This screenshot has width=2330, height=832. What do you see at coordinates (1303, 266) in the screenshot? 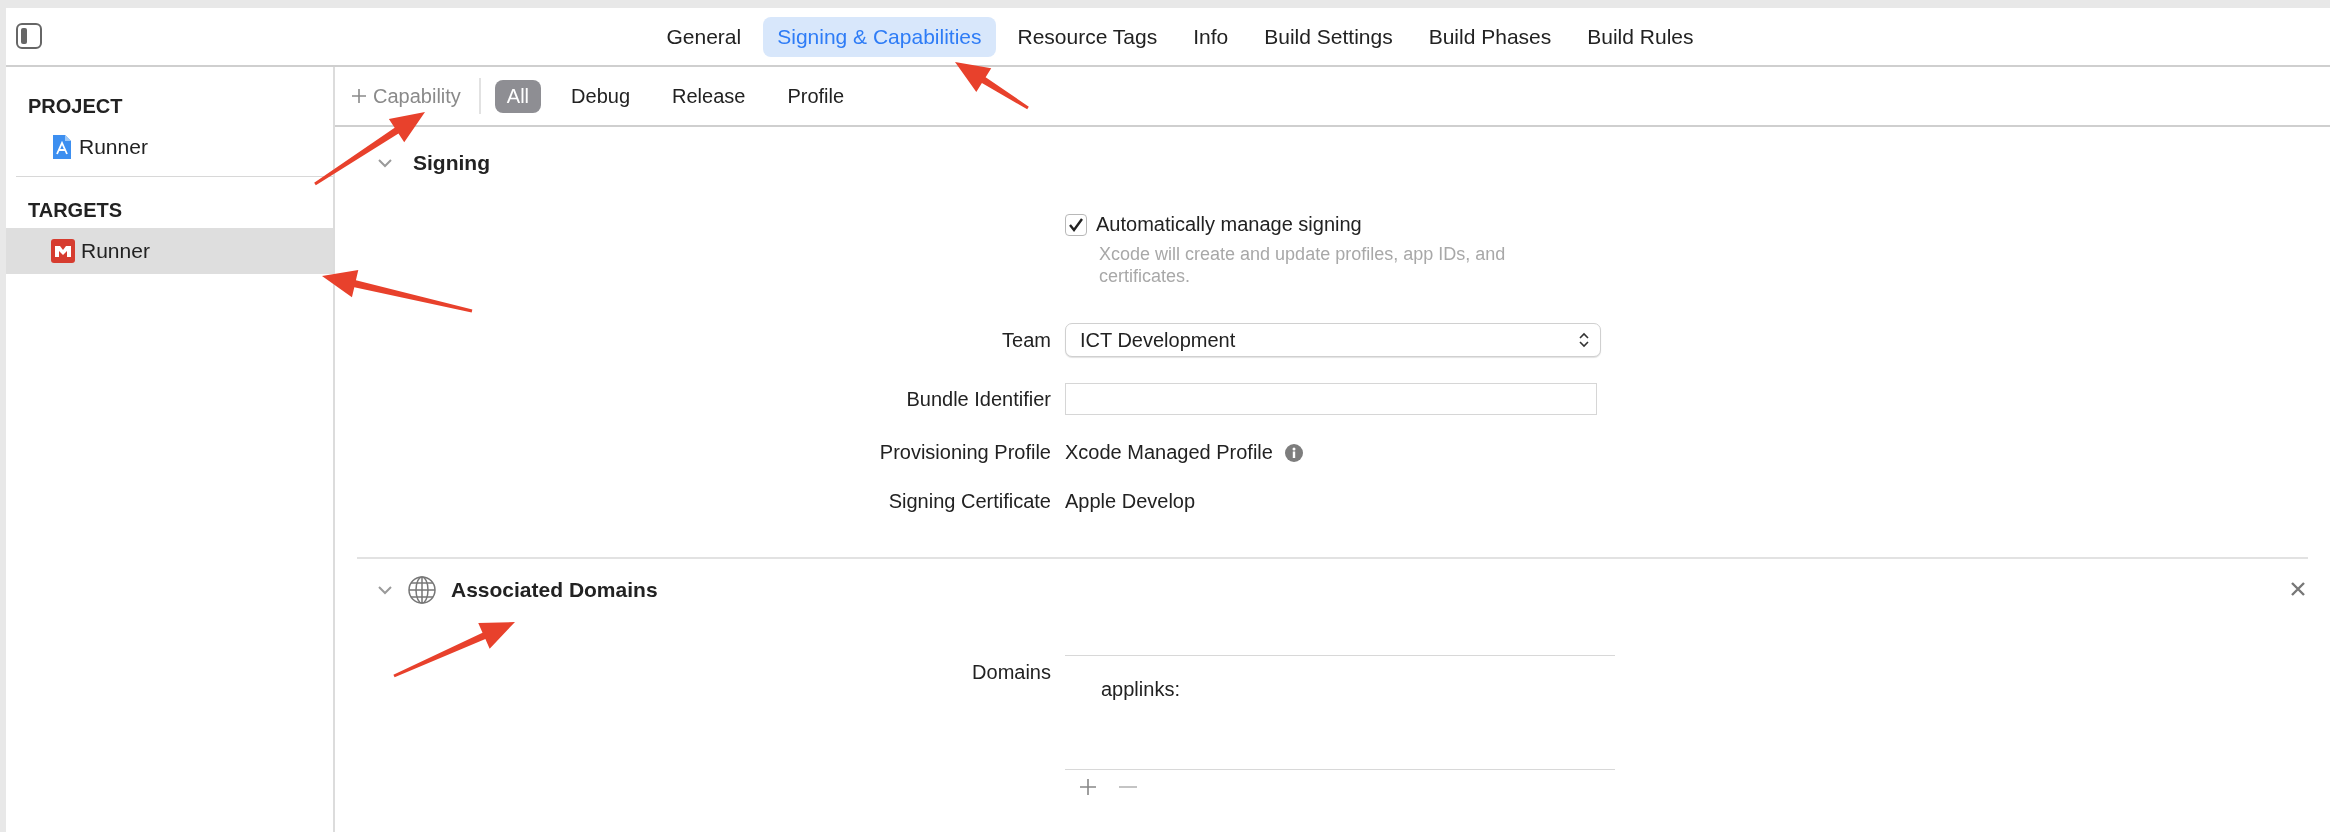
I see `hint-text: Xcode will create and update profiles, app IDs, and certificates.` at bounding box center [1303, 266].